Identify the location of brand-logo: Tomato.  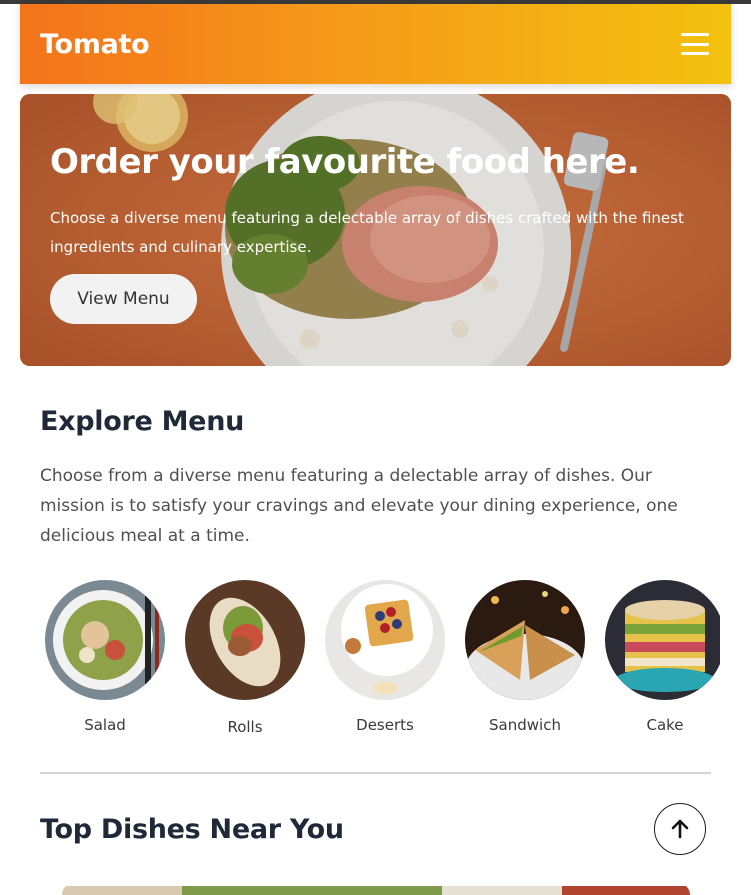
(95, 44).